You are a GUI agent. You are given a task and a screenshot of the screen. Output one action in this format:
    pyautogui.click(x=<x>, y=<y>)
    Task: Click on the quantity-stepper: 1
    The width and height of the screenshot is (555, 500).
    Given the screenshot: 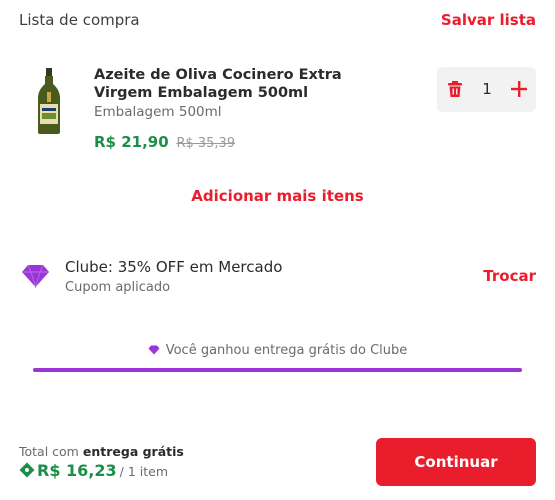 What is the action you would take?
    pyautogui.click(x=486, y=89)
    